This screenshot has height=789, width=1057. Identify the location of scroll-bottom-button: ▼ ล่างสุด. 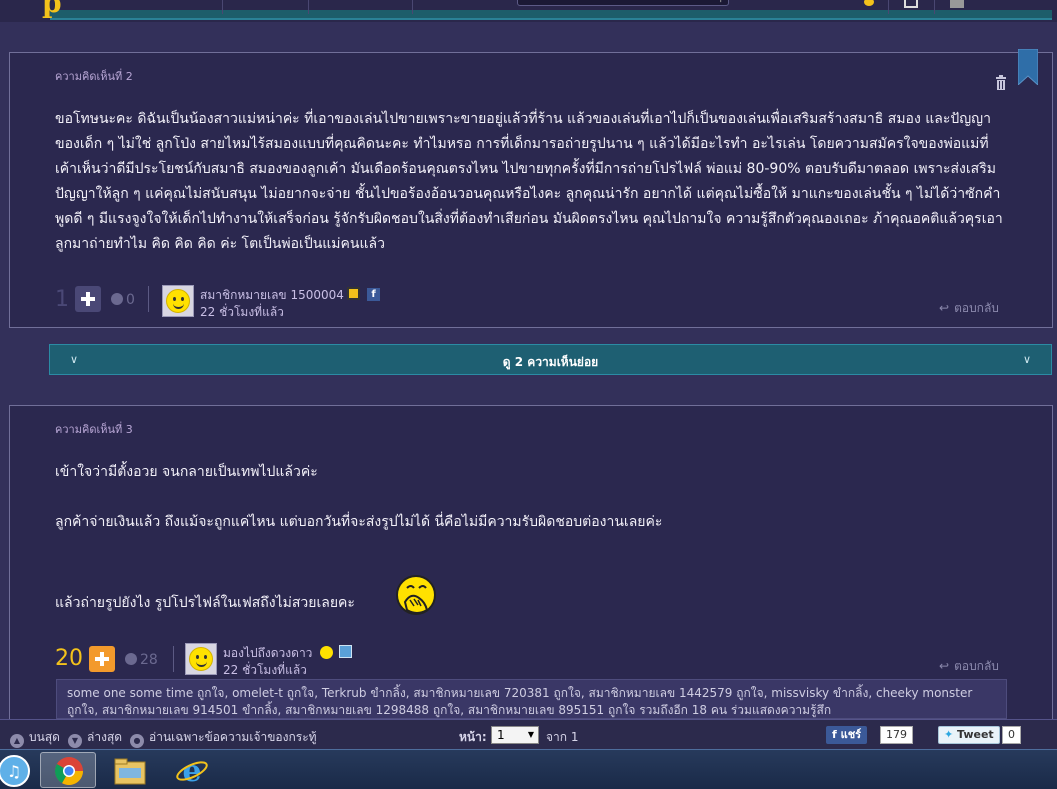
(95, 738).